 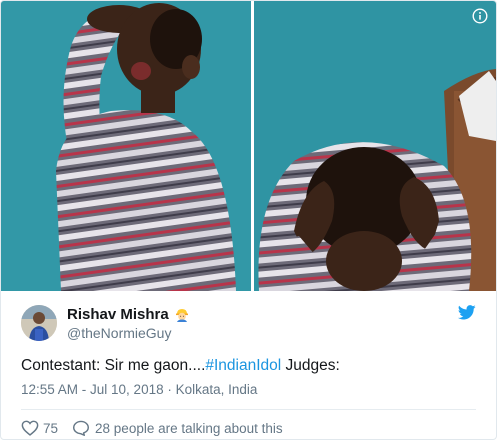 I want to click on construction-worker-emoji-icon, so click(x=182, y=314).